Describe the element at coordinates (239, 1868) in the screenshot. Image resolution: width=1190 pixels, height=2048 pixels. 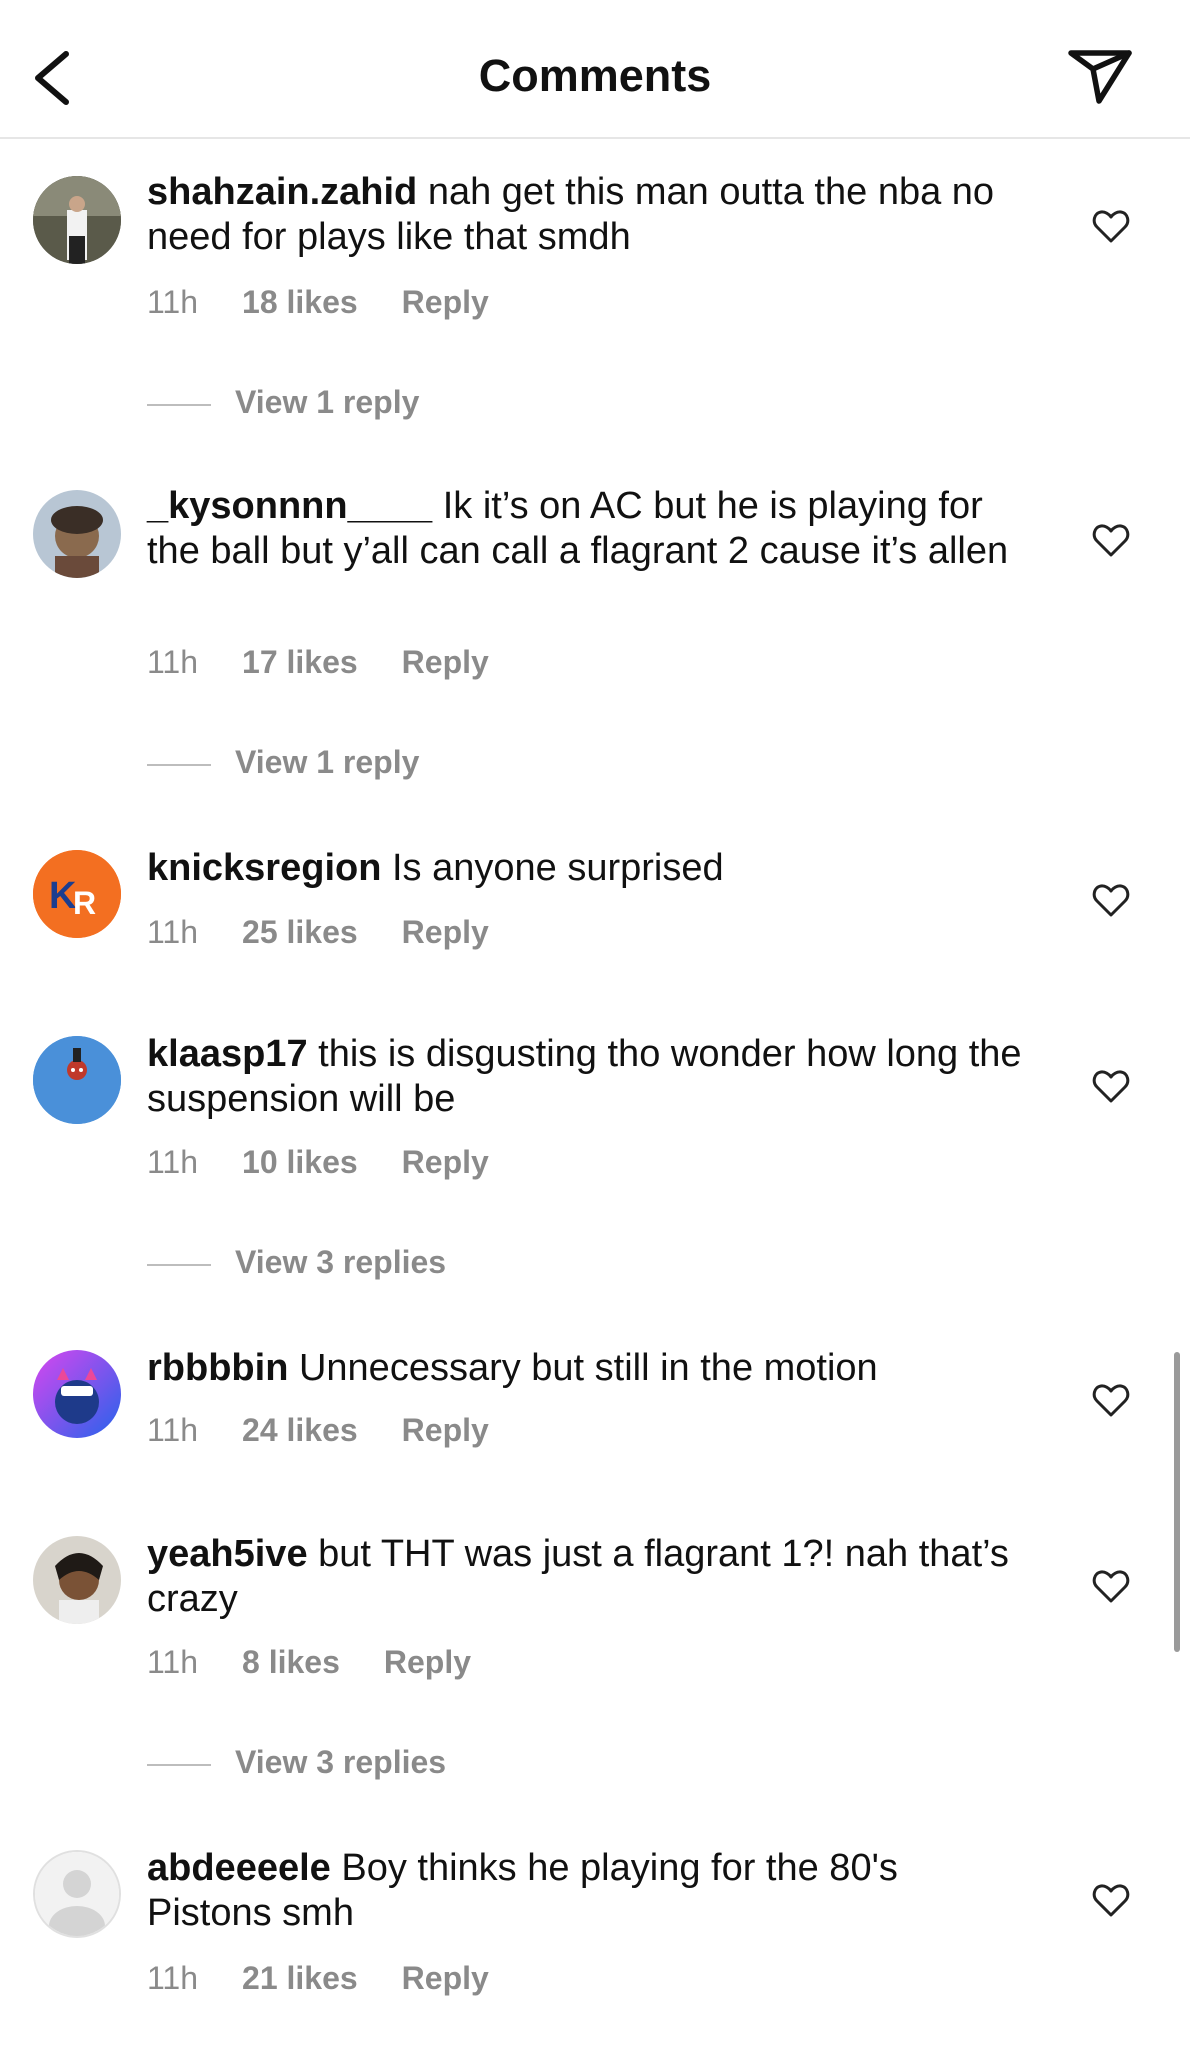
I see `comment-username: abdeeeele` at that location.